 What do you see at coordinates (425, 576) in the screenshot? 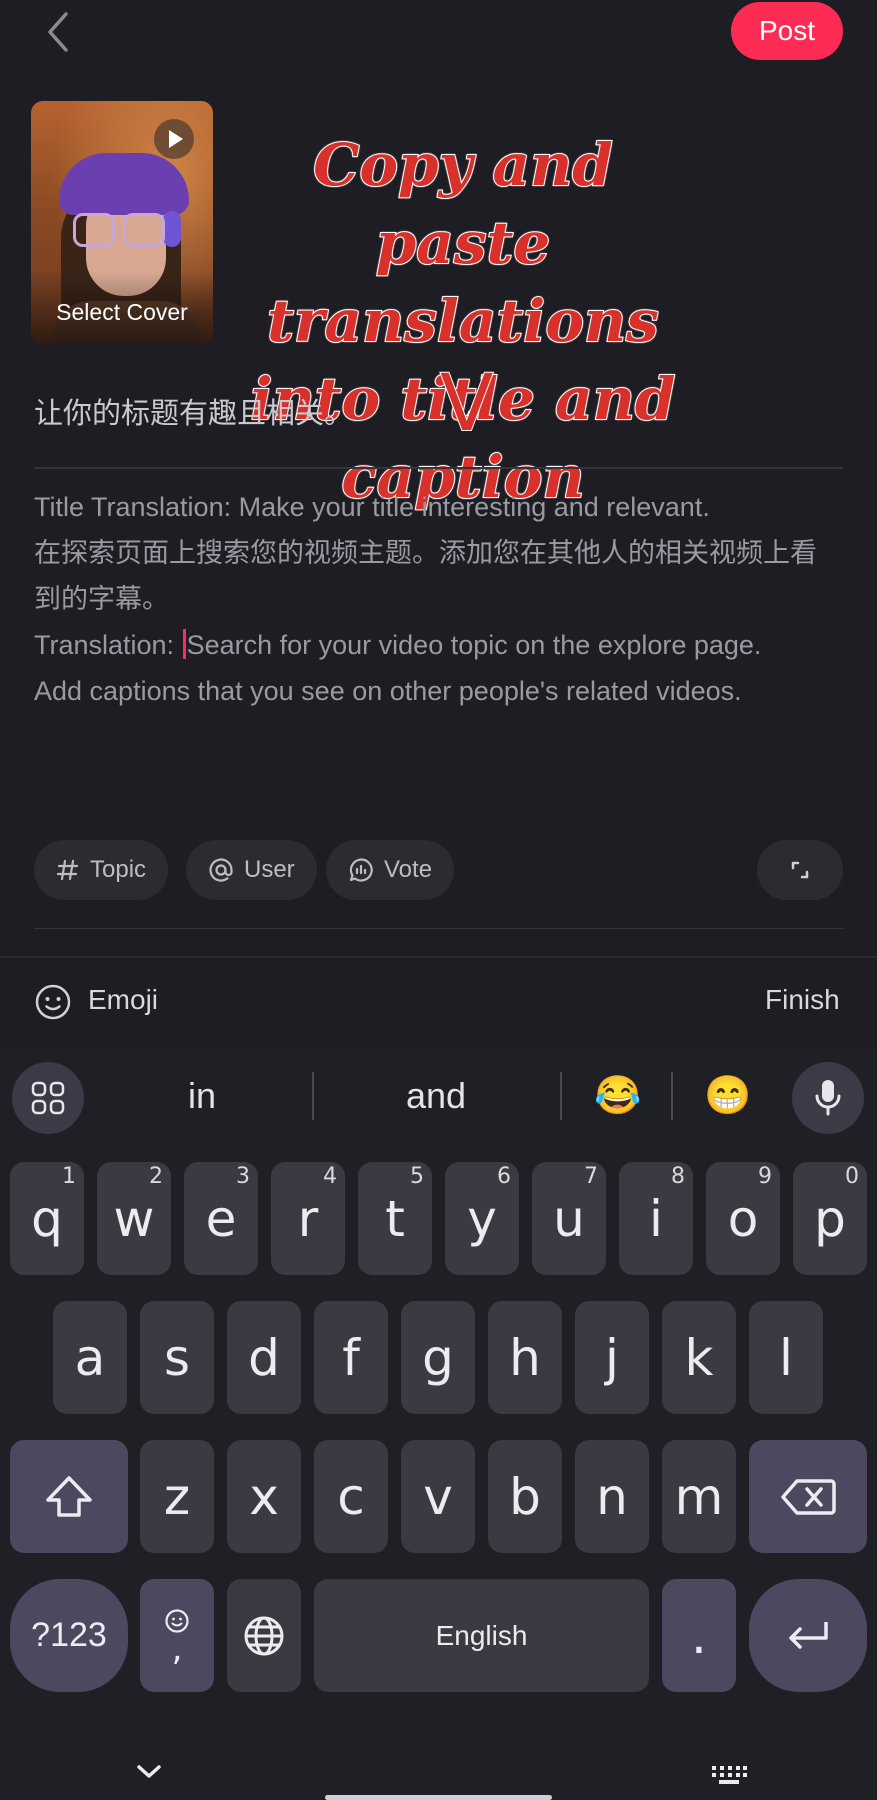
I see `caption-line: 在探索页面上搜索您的视频主题。添加您在其他人的相关视频上看到的字幕。` at bounding box center [425, 576].